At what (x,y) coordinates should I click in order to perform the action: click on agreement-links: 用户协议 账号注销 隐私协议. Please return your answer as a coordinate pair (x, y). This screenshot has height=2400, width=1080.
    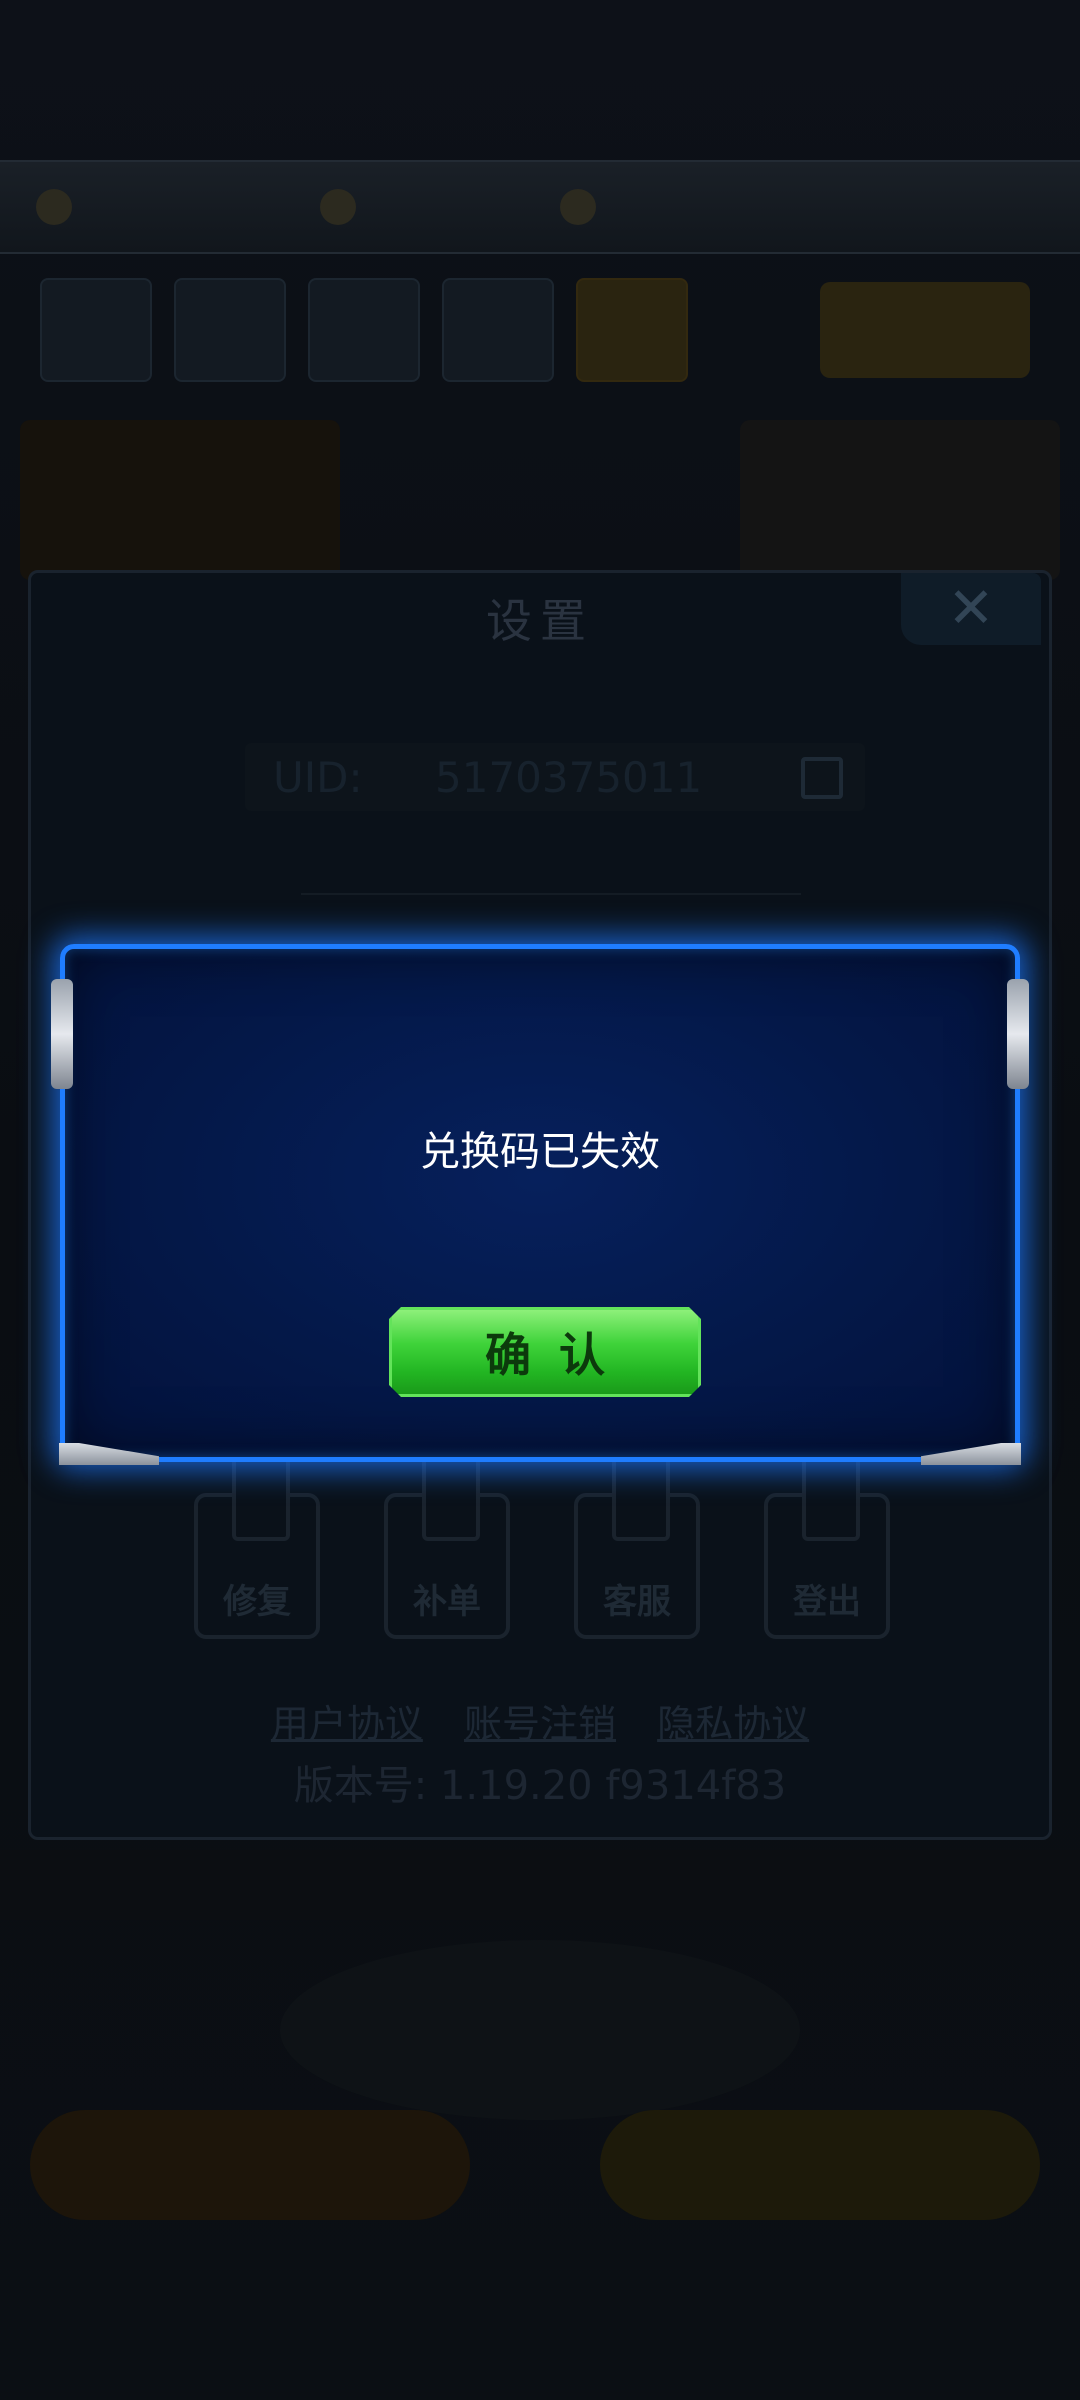
    Looking at the image, I should click on (540, 1720).